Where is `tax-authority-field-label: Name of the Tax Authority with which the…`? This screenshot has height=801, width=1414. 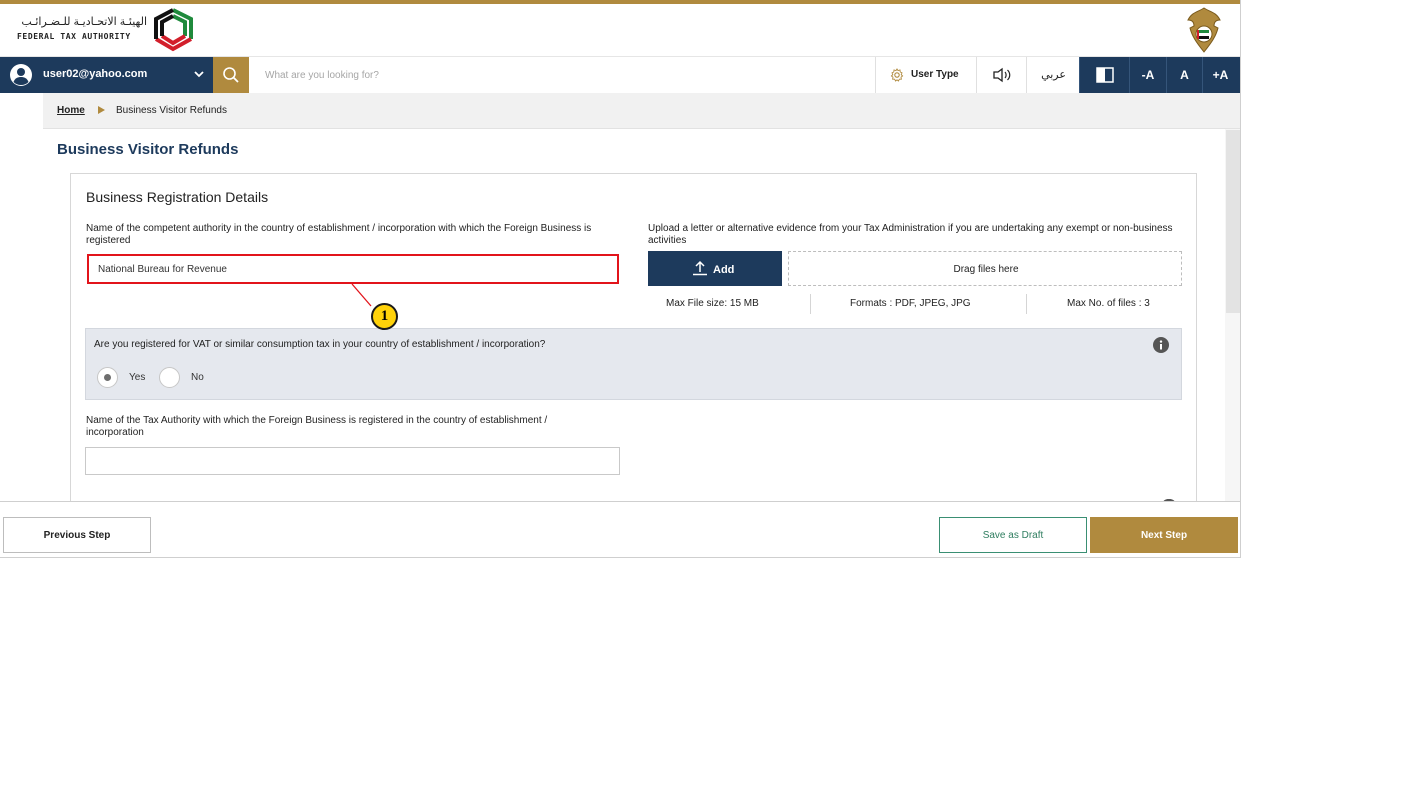
tax-authority-field-label: Name of the Tax Authority with which the… is located at coordinates (317, 426).